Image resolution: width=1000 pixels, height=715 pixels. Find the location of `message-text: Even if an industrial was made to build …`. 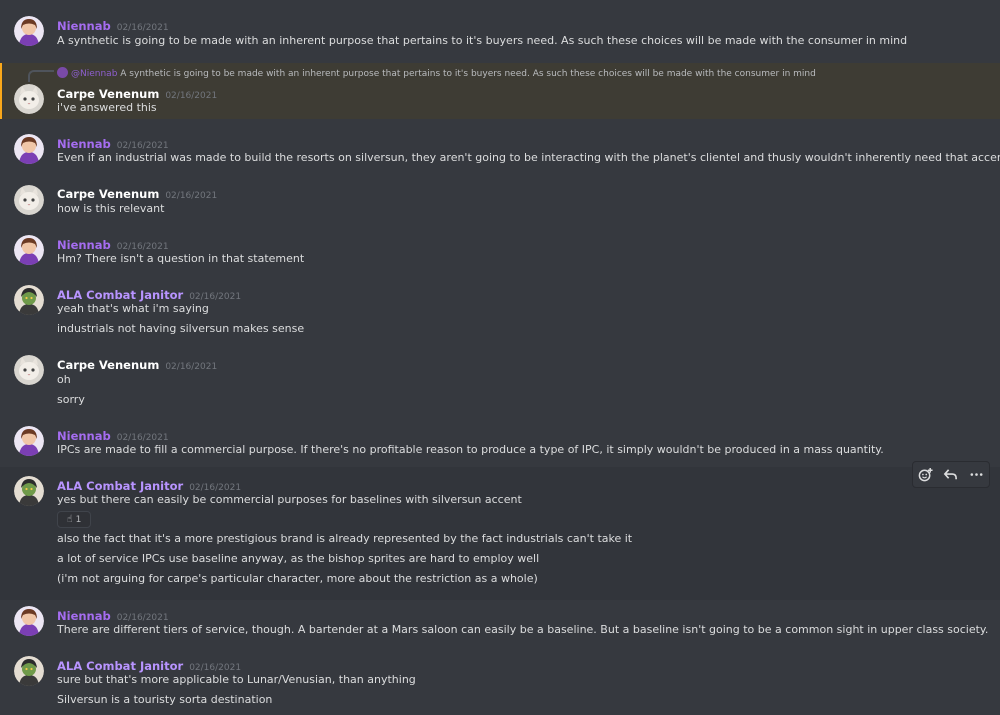

message-text: Even if an industrial was made to build … is located at coordinates (528, 157).